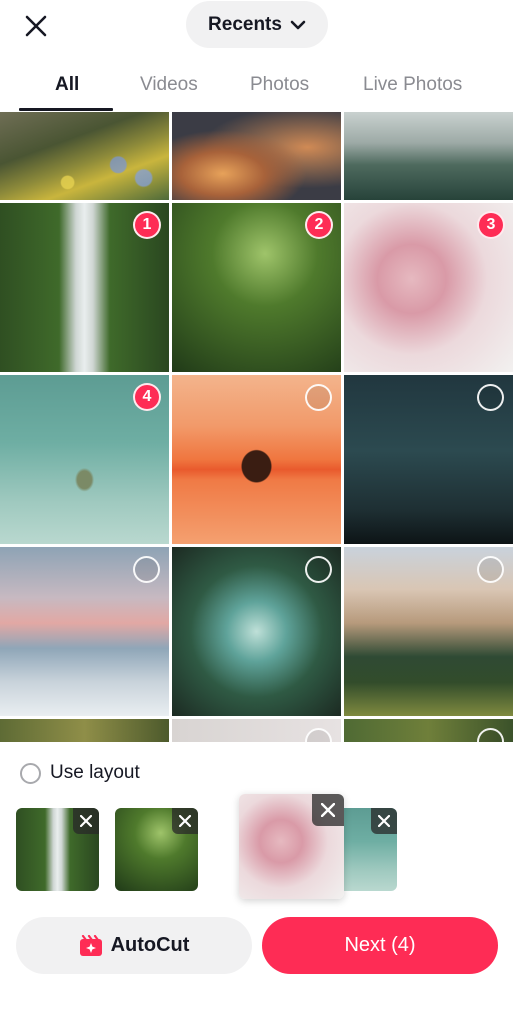 Image resolution: width=513 pixels, height=1024 pixels. Describe the element at coordinates (147, 397) in the screenshot. I see `selection-badge: 4` at that location.